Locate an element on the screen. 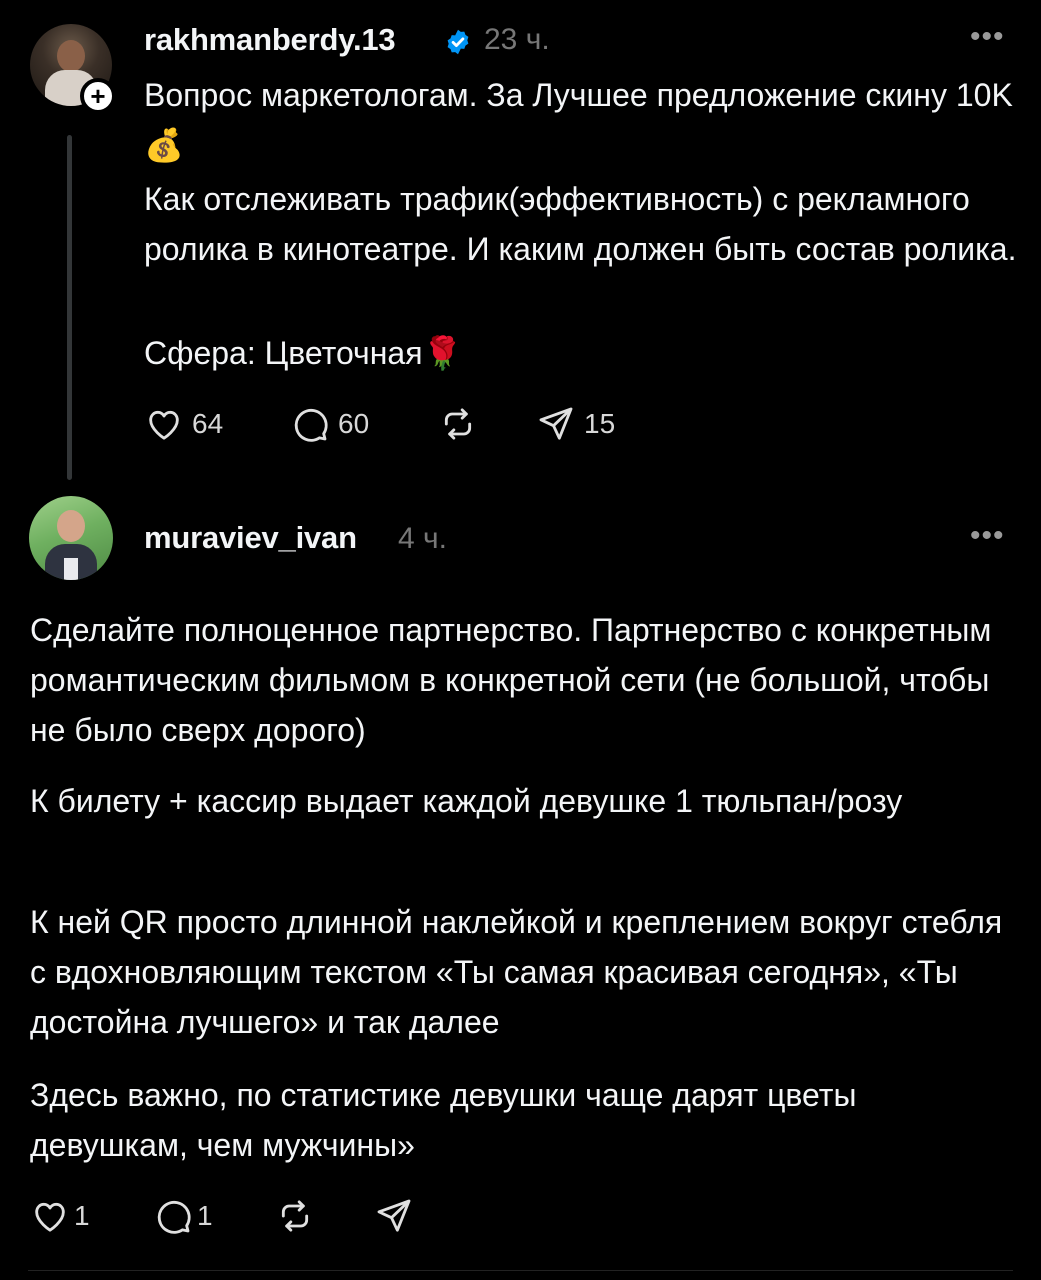  heart-icon is located at coordinates (50, 1217).